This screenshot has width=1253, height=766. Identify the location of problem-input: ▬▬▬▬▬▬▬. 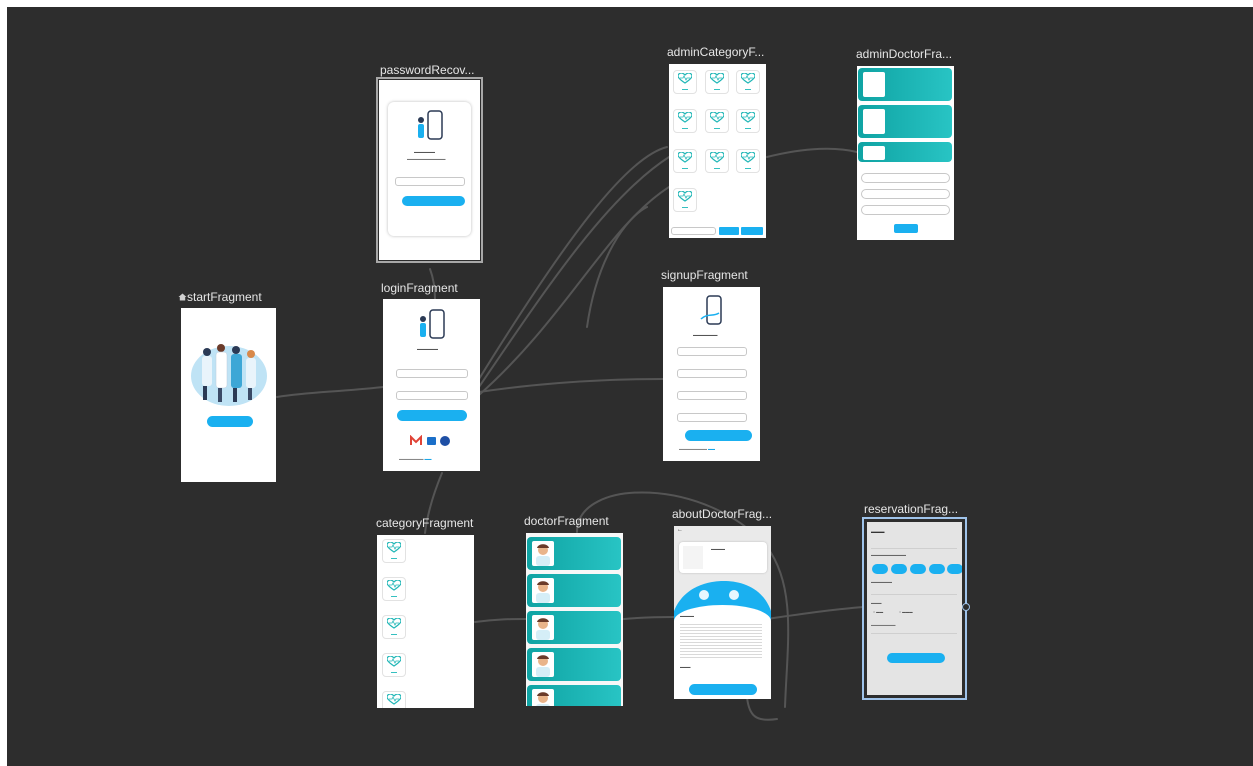
(883, 625).